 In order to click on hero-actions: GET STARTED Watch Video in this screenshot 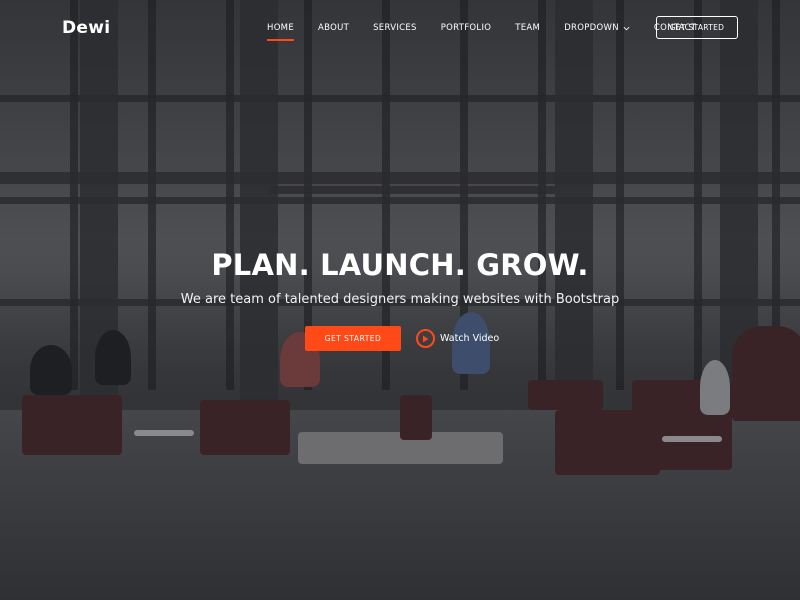, I will do `click(402, 338)`.